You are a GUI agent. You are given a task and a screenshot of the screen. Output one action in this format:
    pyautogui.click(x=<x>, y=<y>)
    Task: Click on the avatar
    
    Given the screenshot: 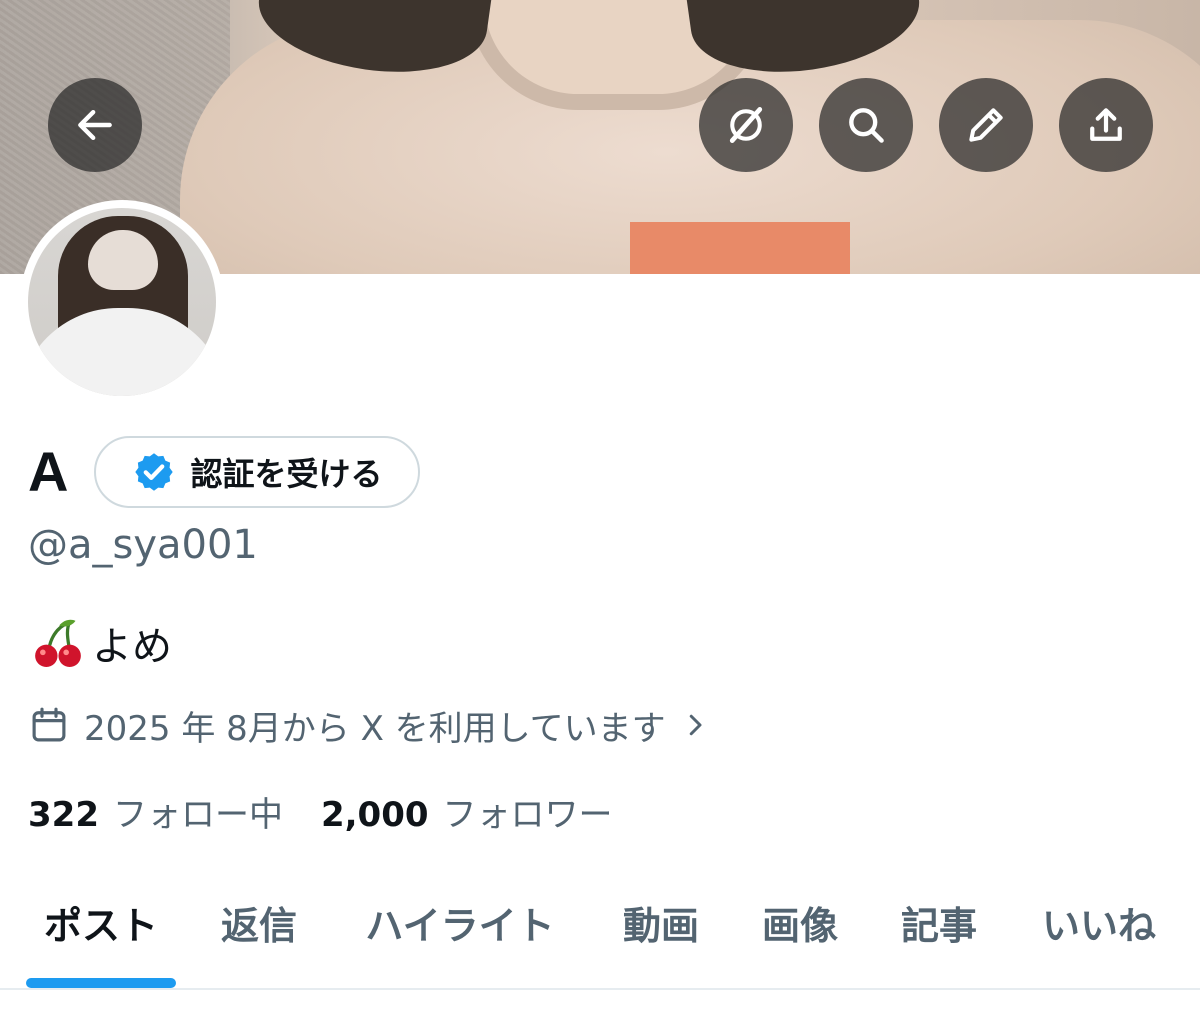 What is the action you would take?
    pyautogui.click(x=122, y=302)
    